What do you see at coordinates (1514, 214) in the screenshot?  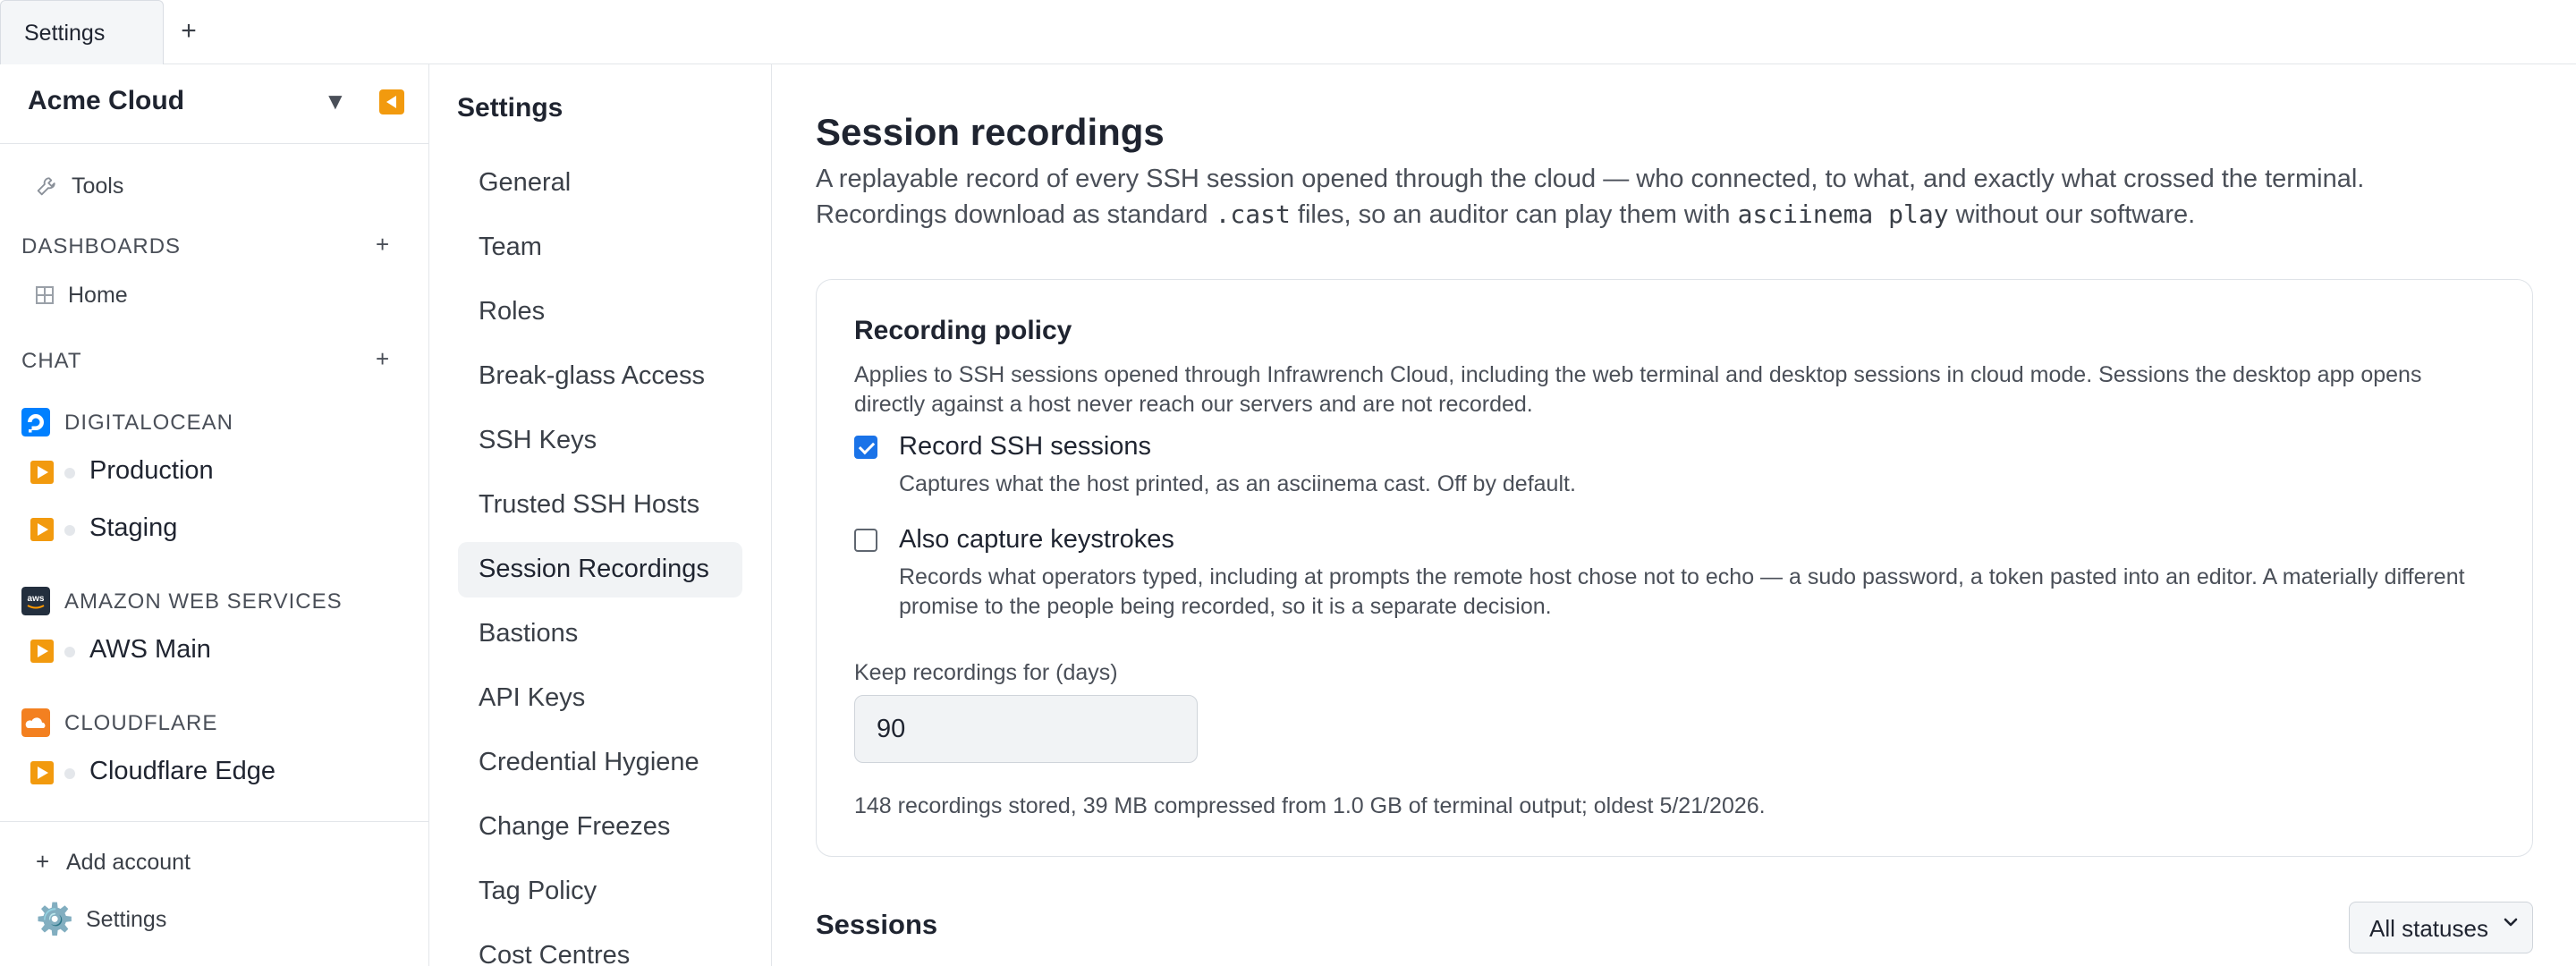 I see `description-text: files, so an auditor can play them with` at bounding box center [1514, 214].